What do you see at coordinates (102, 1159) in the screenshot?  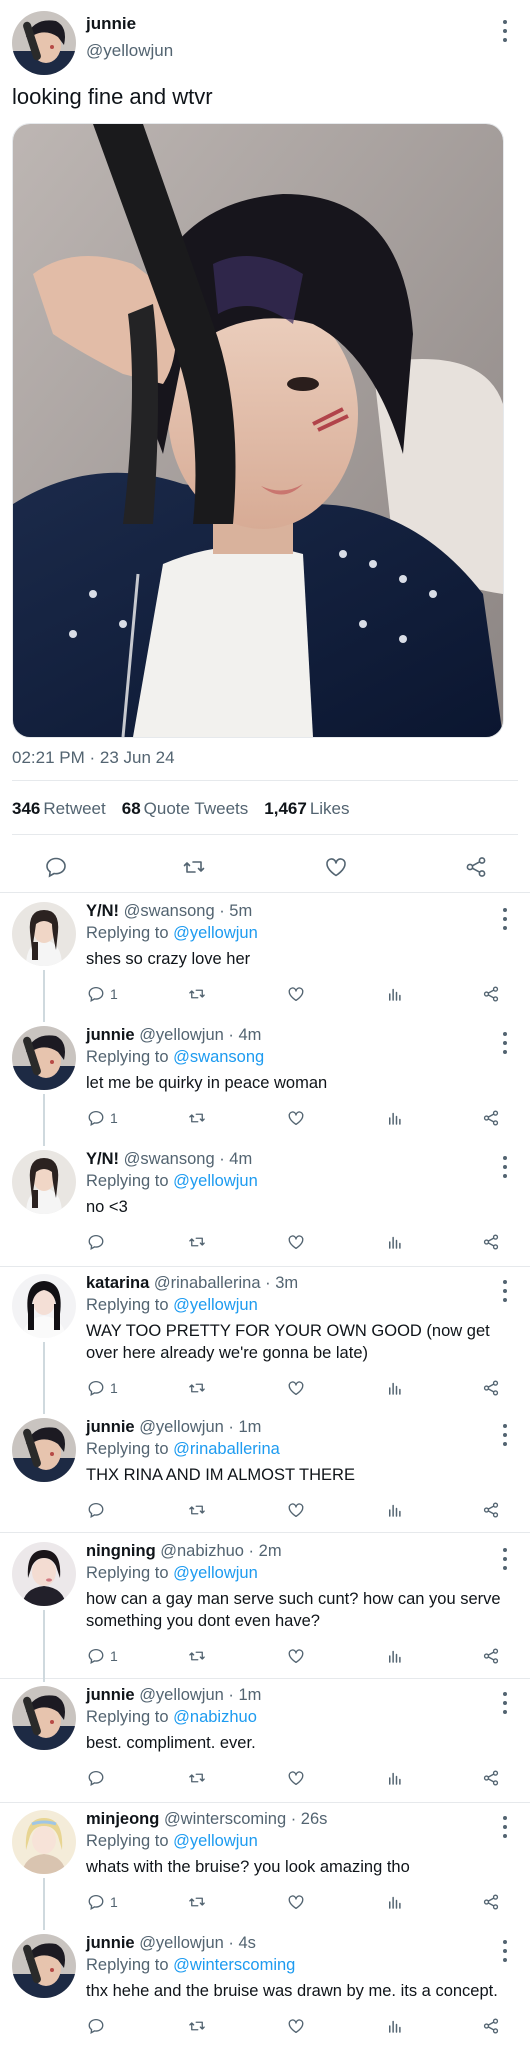 I see `reply-author-name: Y/N!` at bounding box center [102, 1159].